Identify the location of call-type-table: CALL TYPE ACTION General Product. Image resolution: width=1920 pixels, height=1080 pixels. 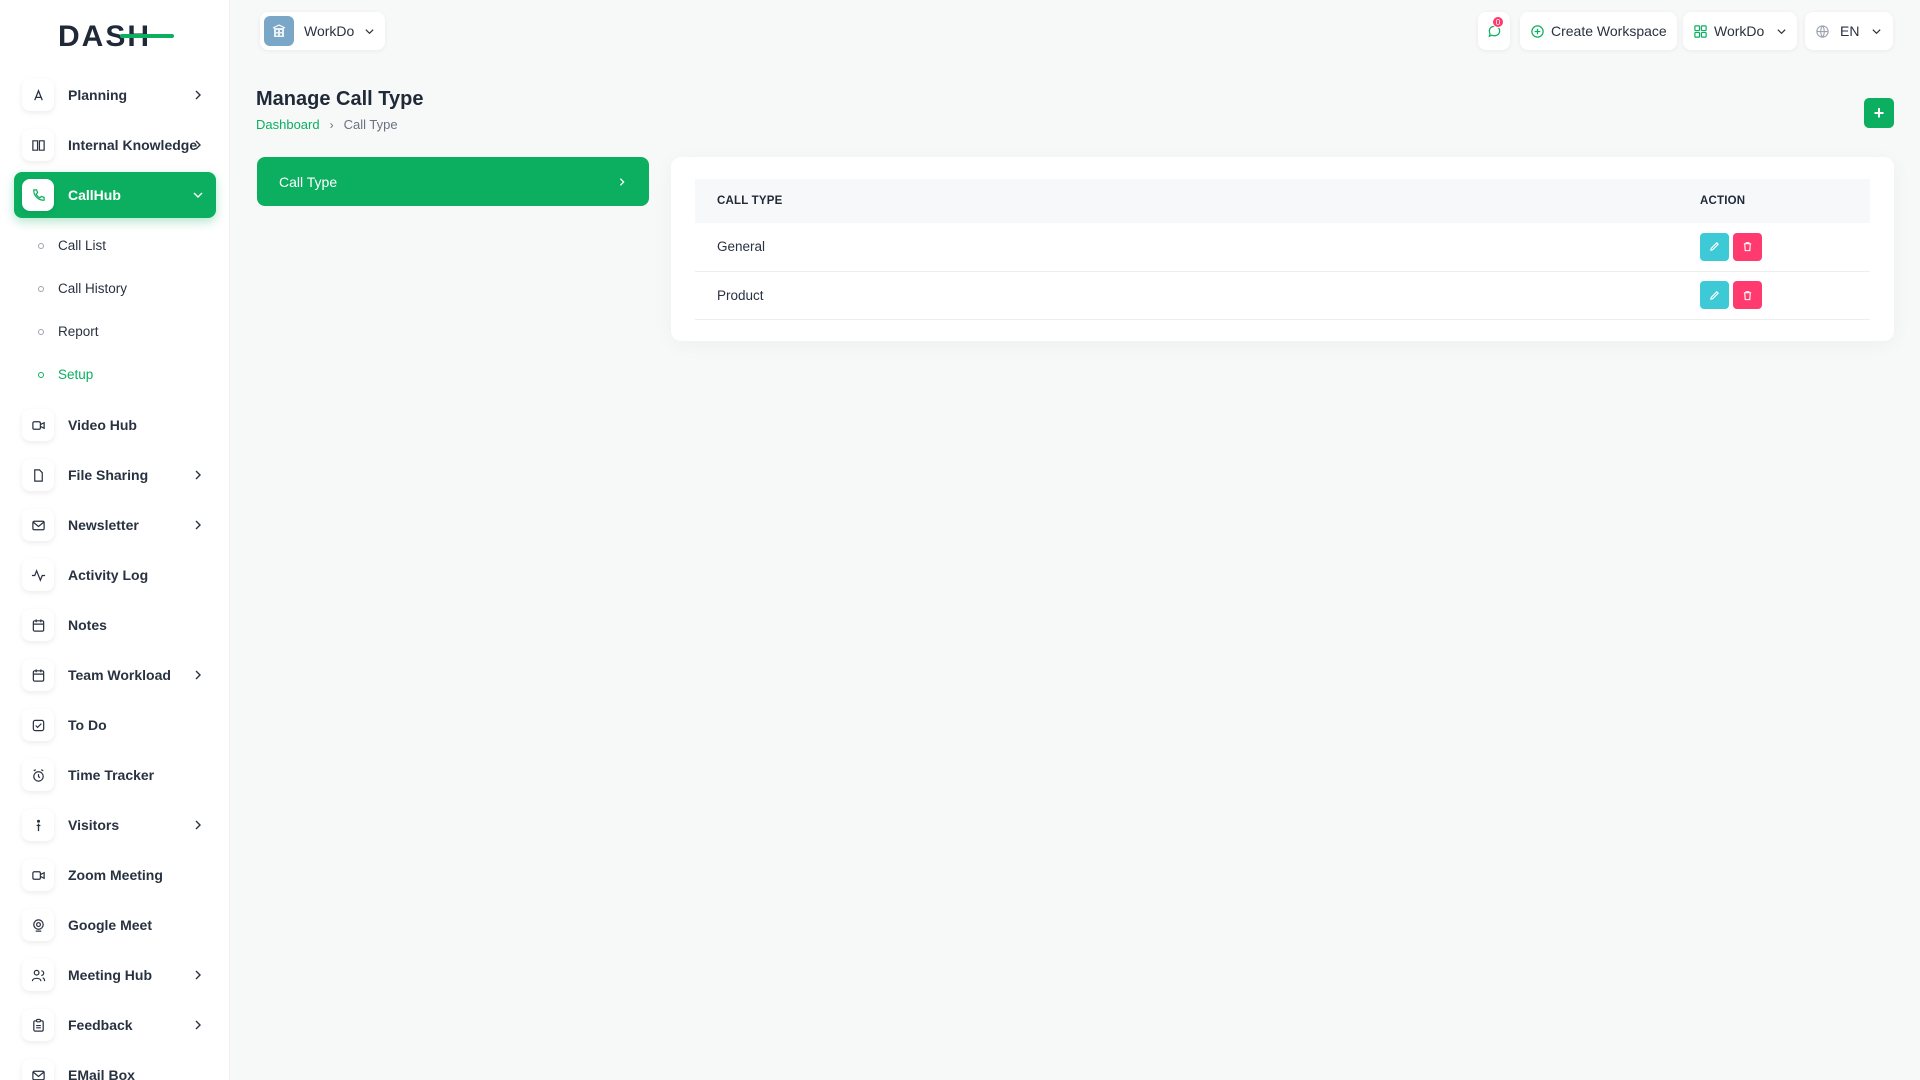
(1282, 249).